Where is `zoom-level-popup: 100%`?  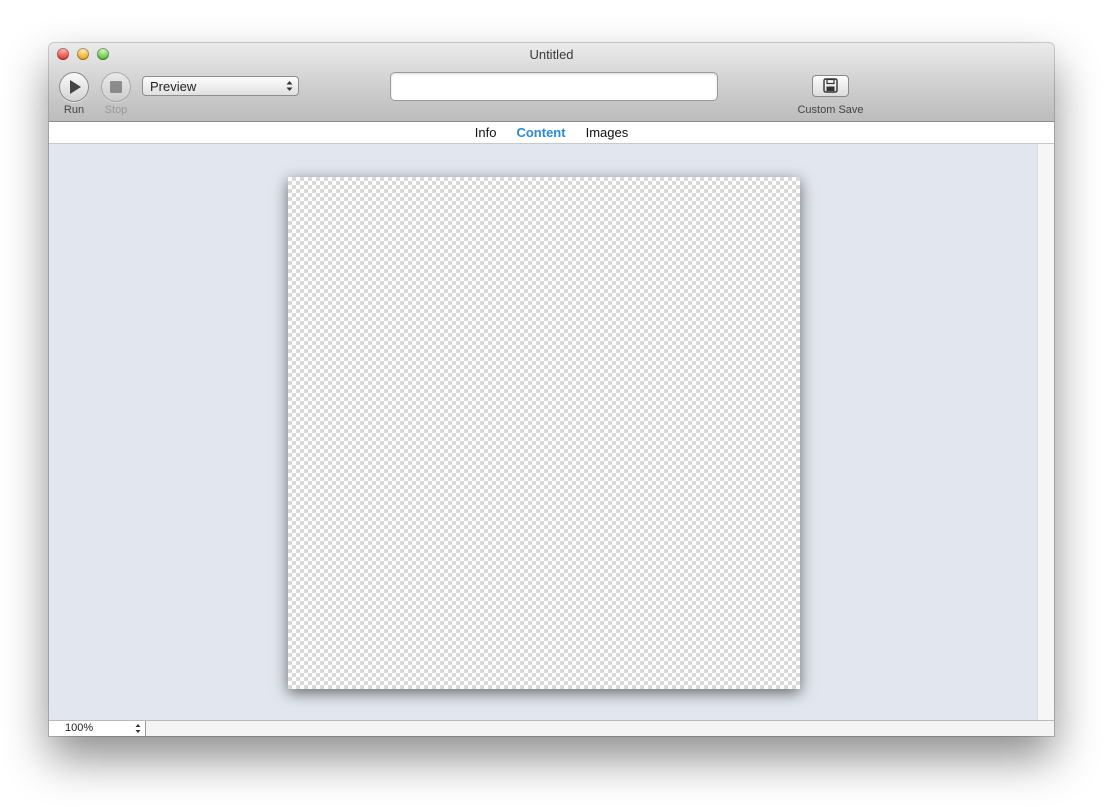 zoom-level-popup: 100% is located at coordinates (97, 728).